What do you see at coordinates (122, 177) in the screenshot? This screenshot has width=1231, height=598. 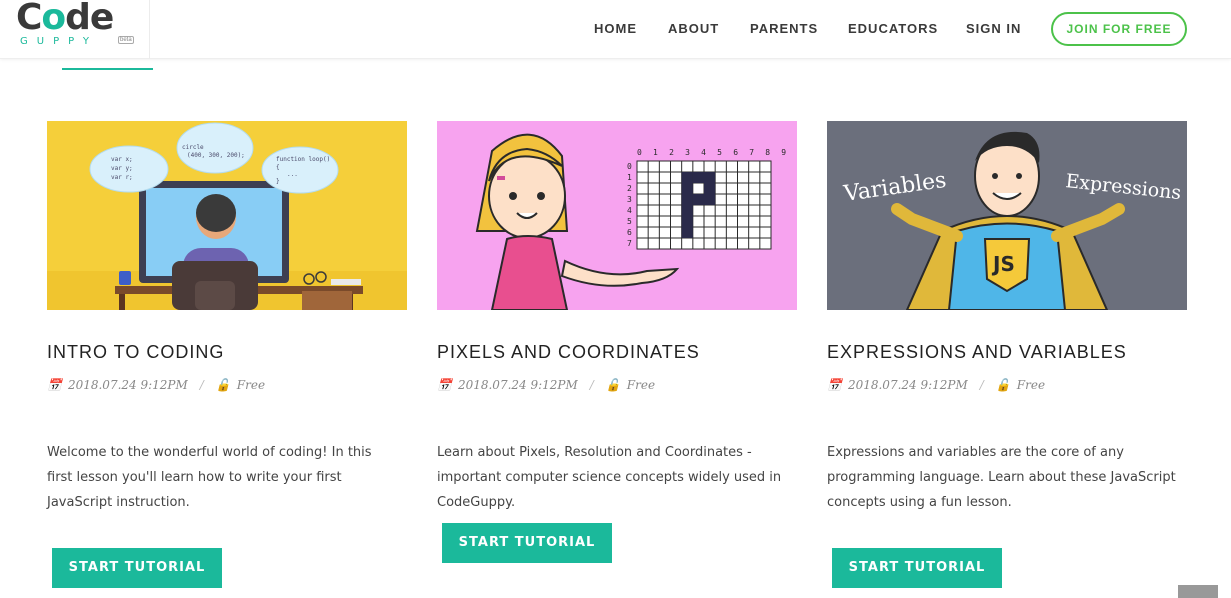 I see `bubble1-line3: var r;` at bounding box center [122, 177].